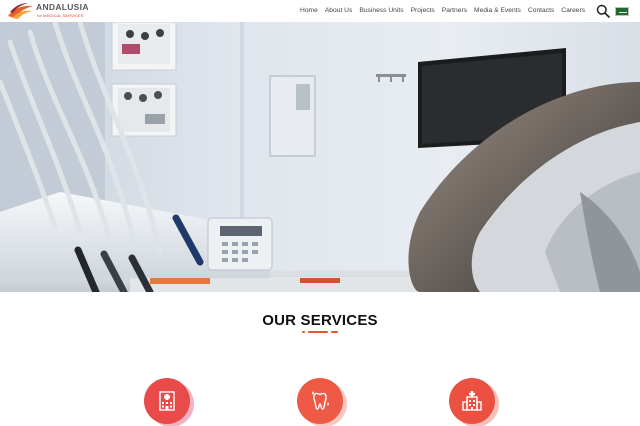  Describe the element at coordinates (603, 11) in the screenshot. I see `search-icon` at that location.